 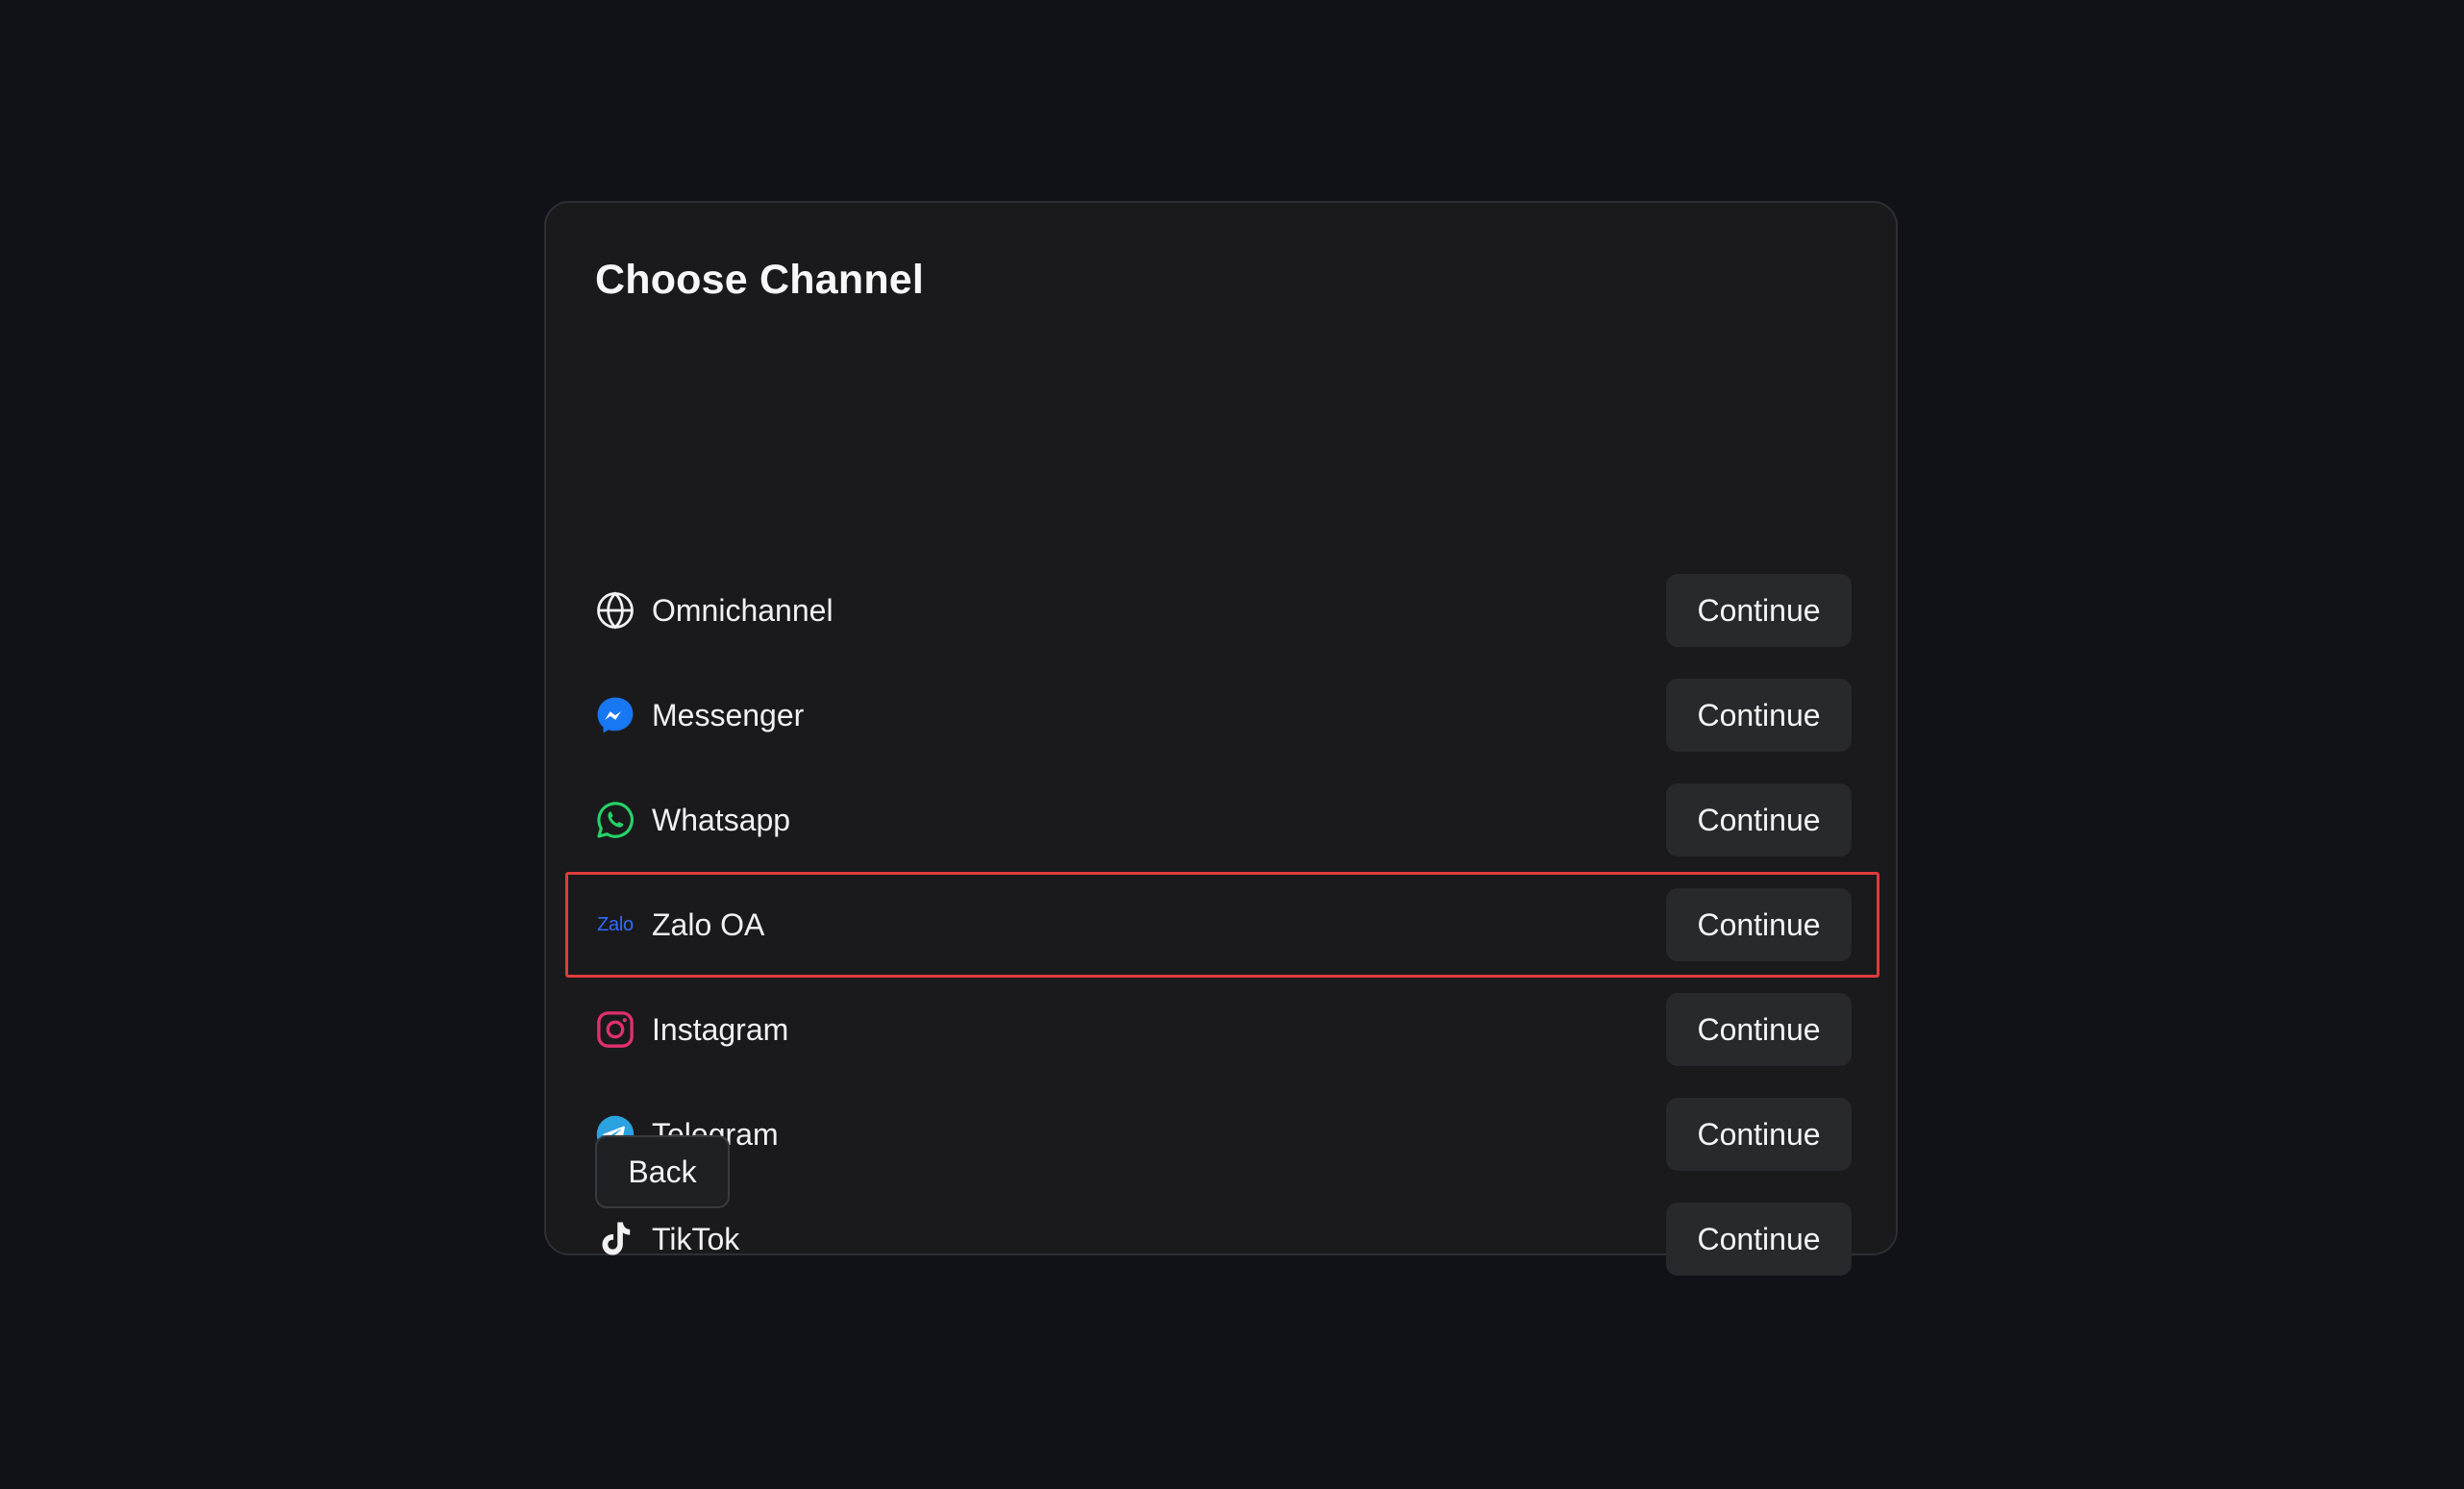 I want to click on channel-row-telegram: Telegram Continue, so click(x=1223, y=1135).